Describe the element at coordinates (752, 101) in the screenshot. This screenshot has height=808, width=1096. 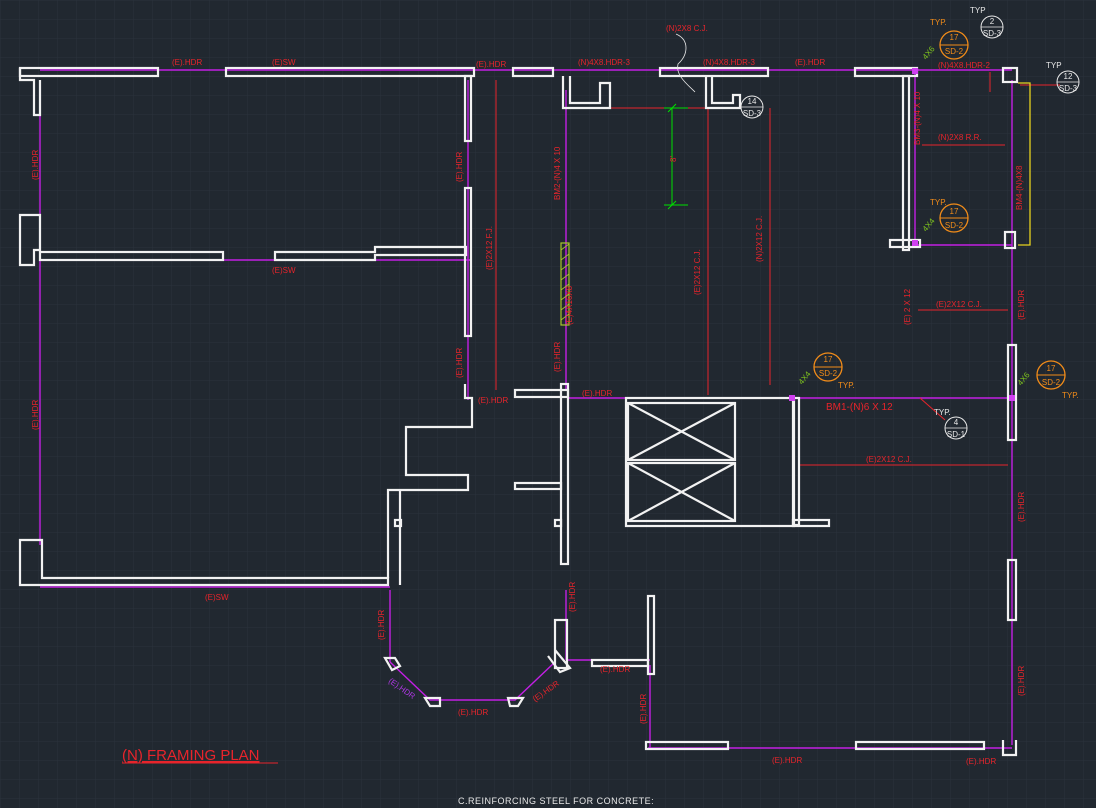
I see `callout-num: 14` at that location.